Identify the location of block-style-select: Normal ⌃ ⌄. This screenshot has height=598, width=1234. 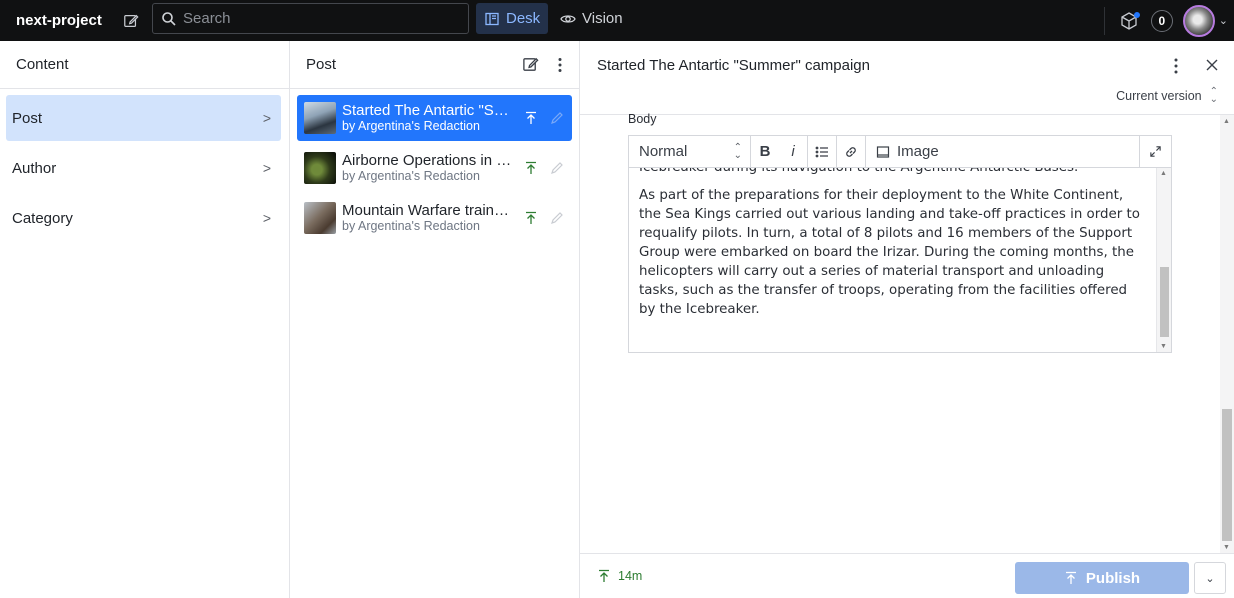
(690, 151).